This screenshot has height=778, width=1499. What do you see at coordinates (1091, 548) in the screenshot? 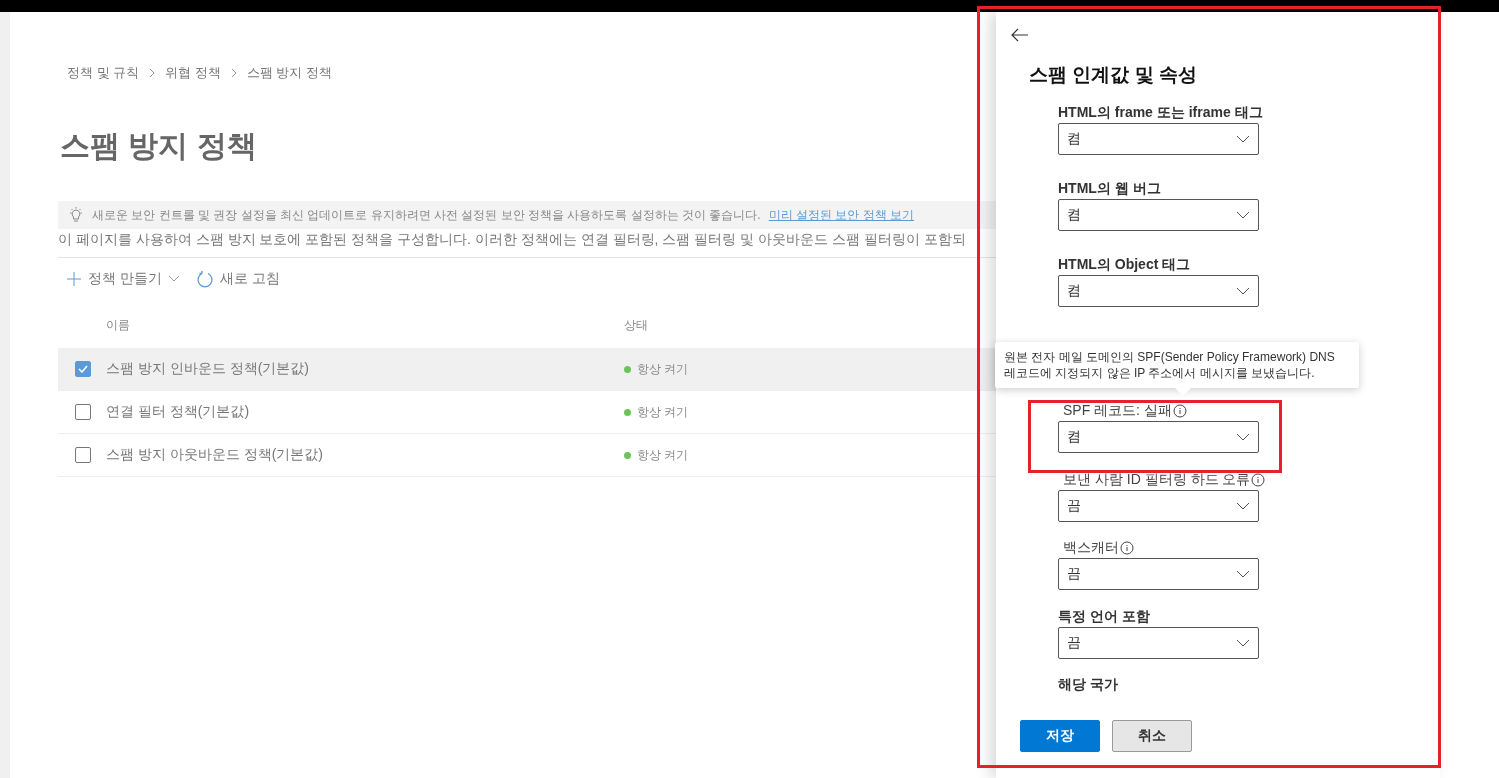
I see `field-label: 백스캐터` at bounding box center [1091, 548].